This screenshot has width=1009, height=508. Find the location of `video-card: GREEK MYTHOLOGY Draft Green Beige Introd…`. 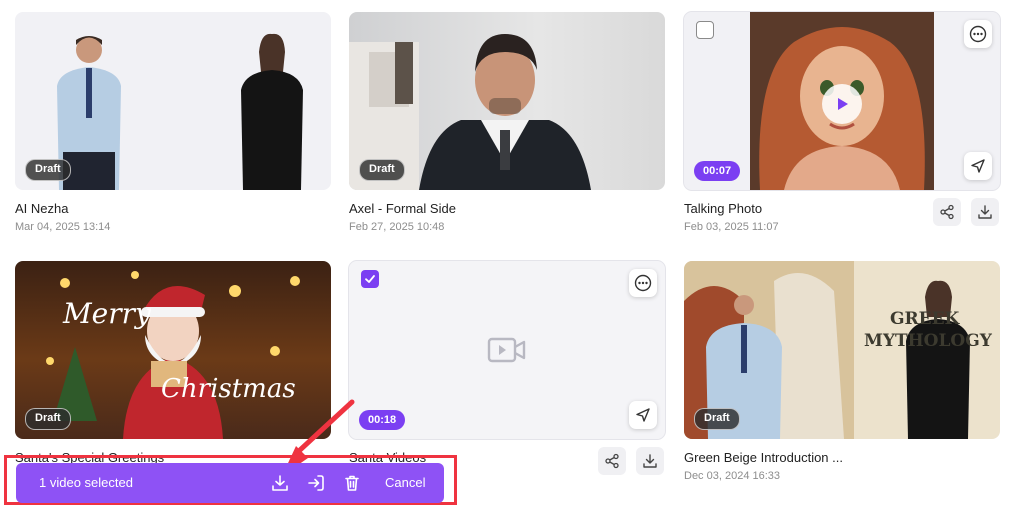

video-card: GREEK MYTHOLOGY Draft Green Beige Introd… is located at coordinates (842, 371).